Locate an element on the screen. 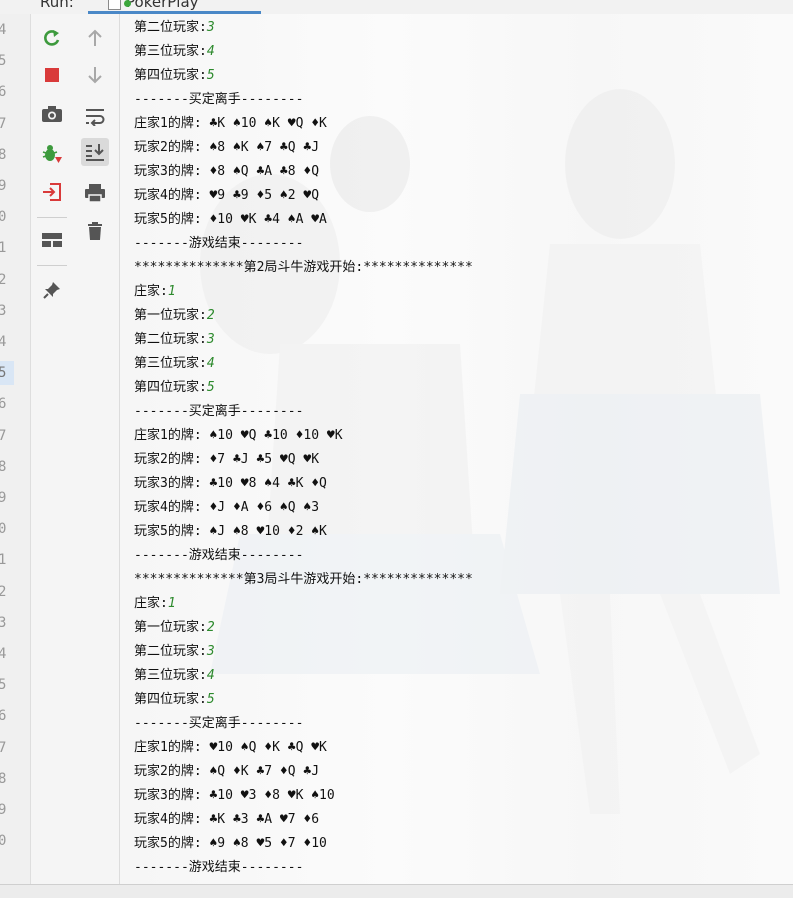 The width and height of the screenshot is (793, 898). console-line: **************第3局斗牛游戏开始:************** is located at coordinates (303, 580).